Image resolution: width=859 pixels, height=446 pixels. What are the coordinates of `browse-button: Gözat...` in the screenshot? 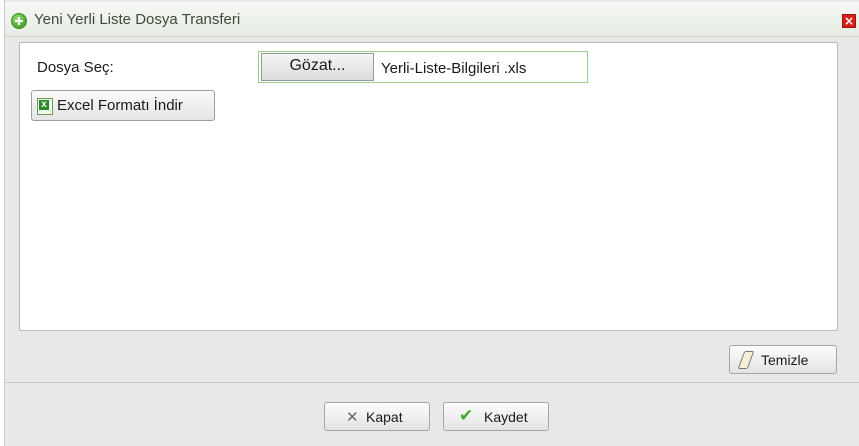 It's located at (317, 67).